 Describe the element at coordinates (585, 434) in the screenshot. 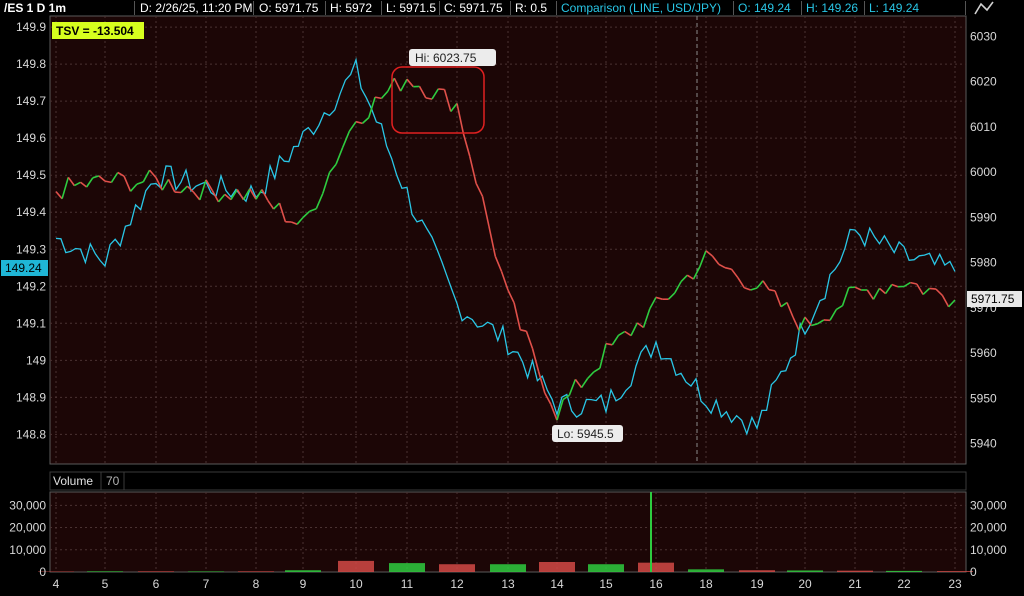

I see `lo-label: Lo: 5945.5` at that location.